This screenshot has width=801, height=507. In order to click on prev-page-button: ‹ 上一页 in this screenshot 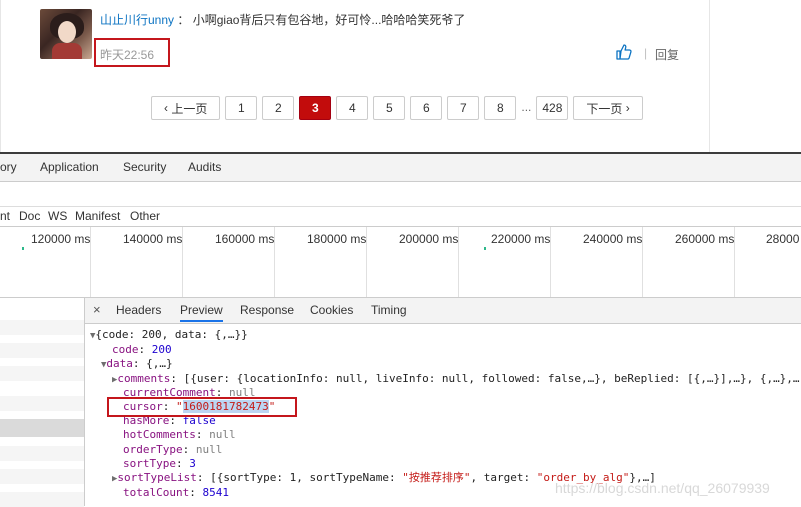, I will do `click(186, 108)`.